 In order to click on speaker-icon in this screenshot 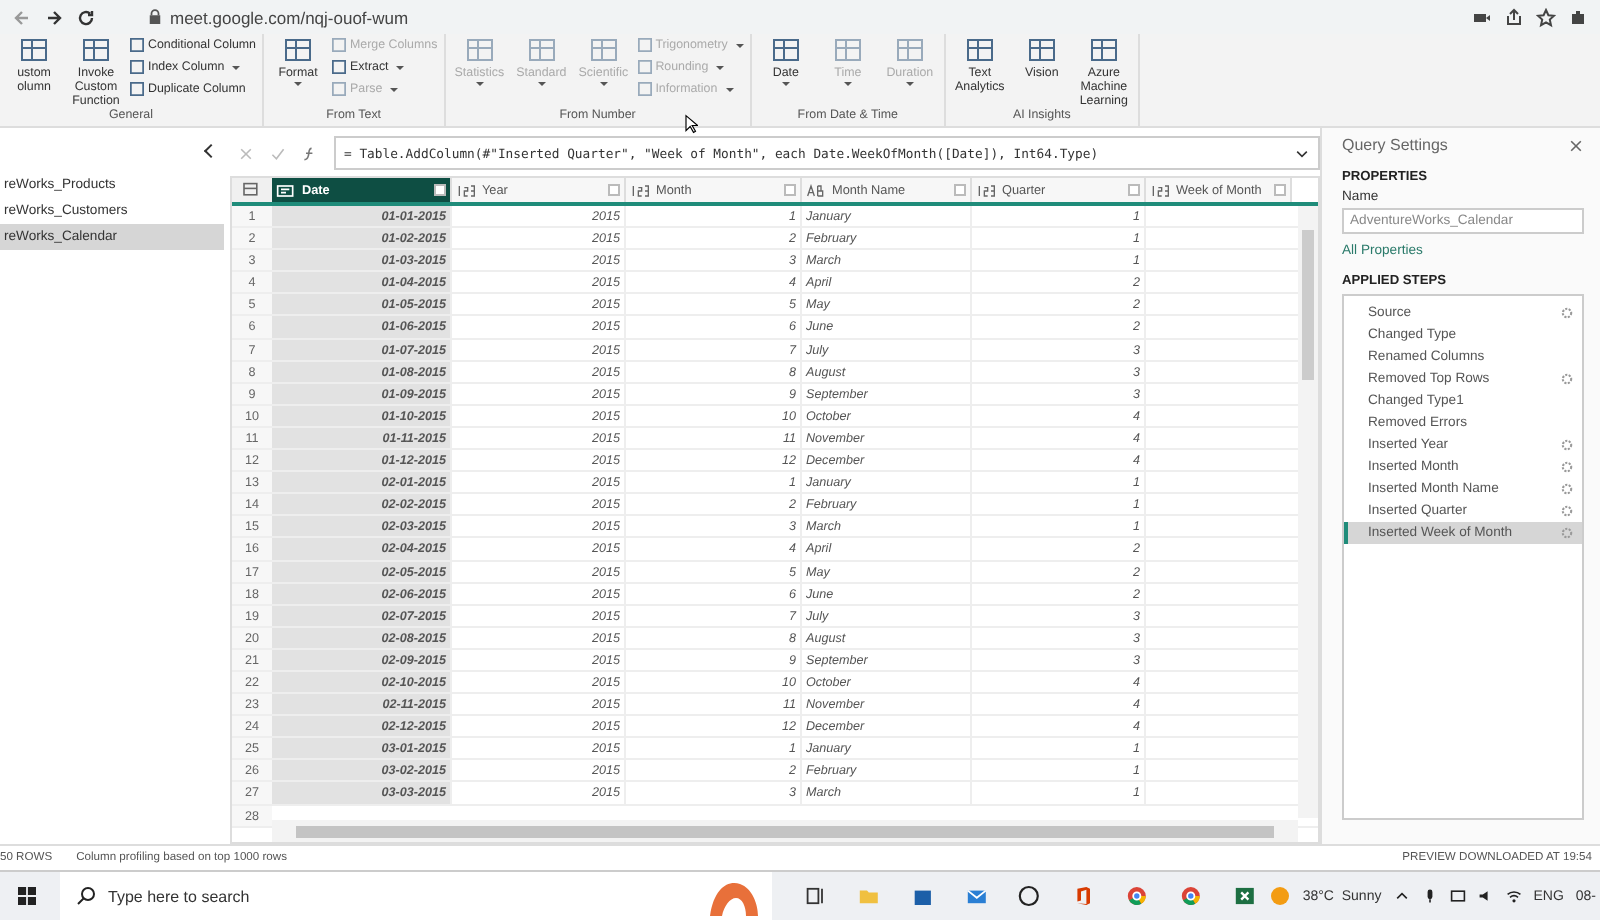, I will do `click(1485, 896)`.